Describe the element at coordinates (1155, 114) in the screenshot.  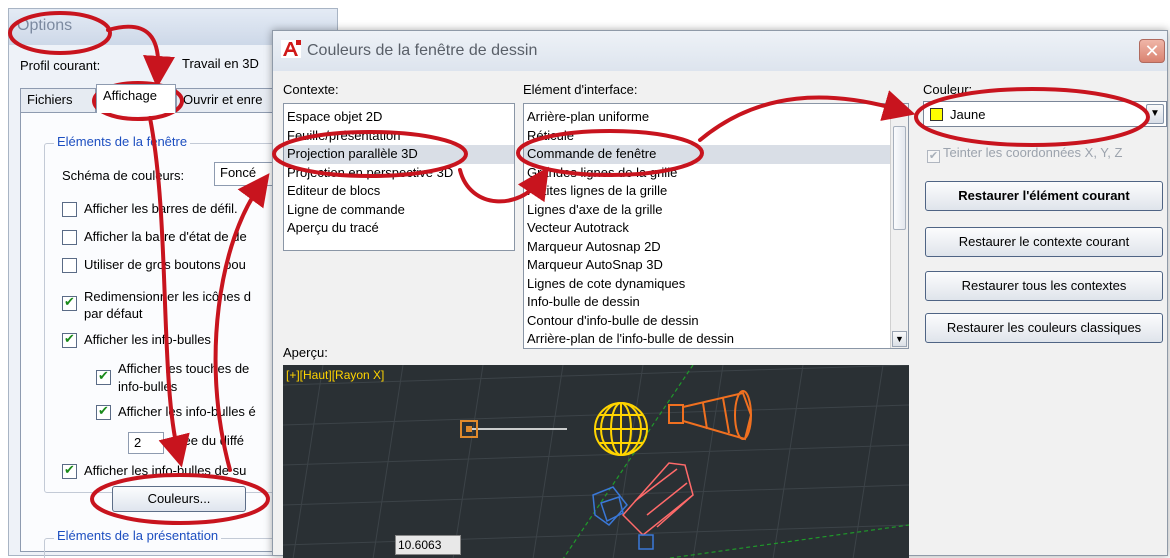
I see `chevron-down-icon: ▼` at that location.